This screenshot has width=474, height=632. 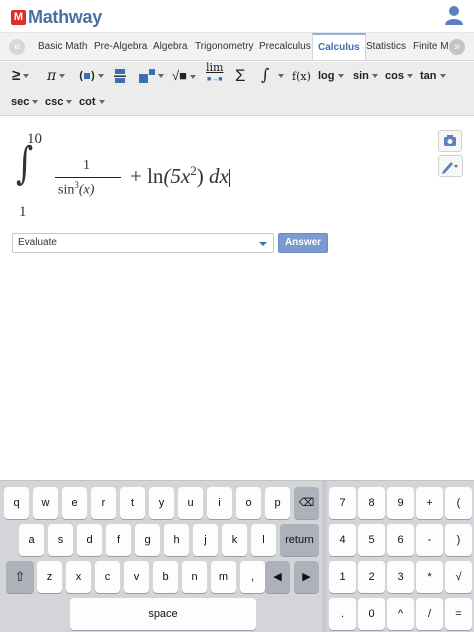 What do you see at coordinates (458, 540) in the screenshot?
I see `key-close-paren: )` at bounding box center [458, 540].